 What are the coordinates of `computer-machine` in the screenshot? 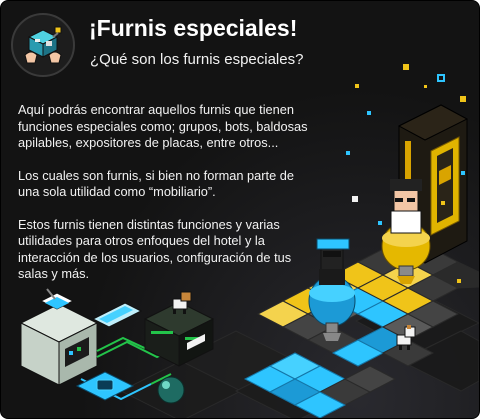 It's located at (59, 337).